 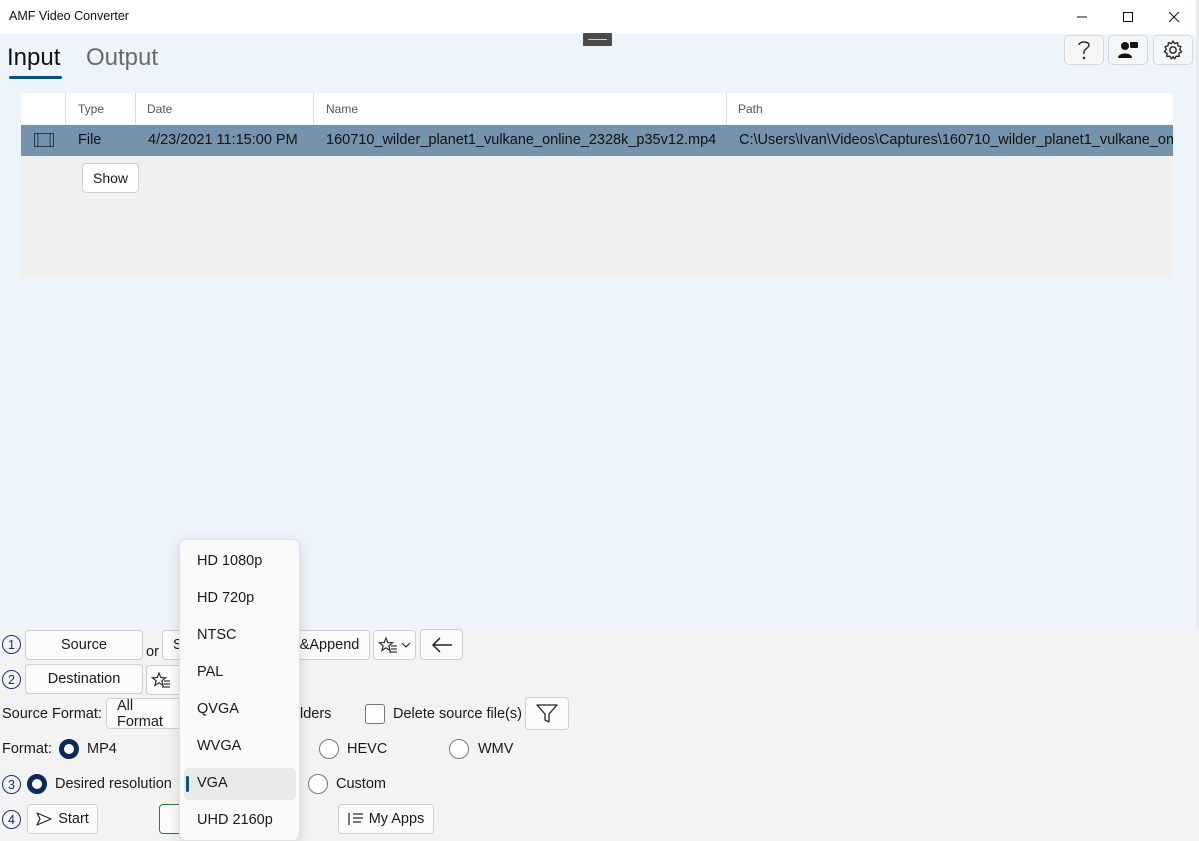 I want to click on resolution-option-label: QVGA, so click(x=218, y=709).